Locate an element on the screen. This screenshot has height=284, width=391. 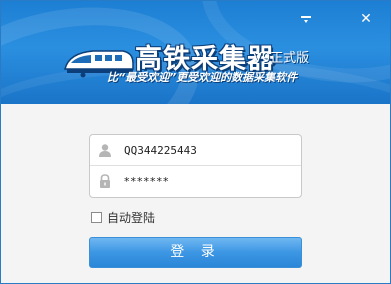
close-button: ✕ is located at coordinates (366, 19).